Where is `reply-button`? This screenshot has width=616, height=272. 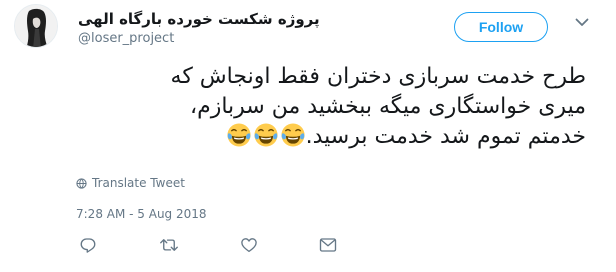
reply-button is located at coordinates (88, 245).